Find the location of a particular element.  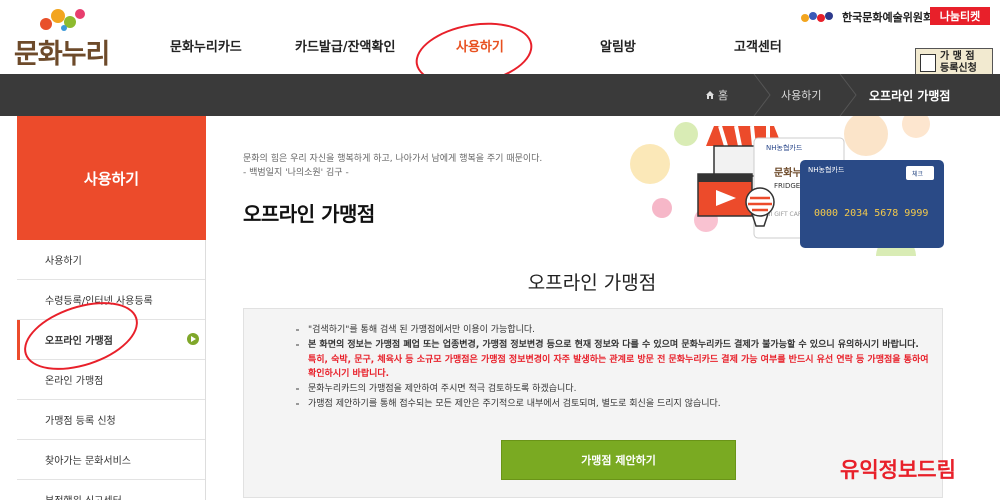

breadcrumb-home: 홈 is located at coordinates (716, 95).